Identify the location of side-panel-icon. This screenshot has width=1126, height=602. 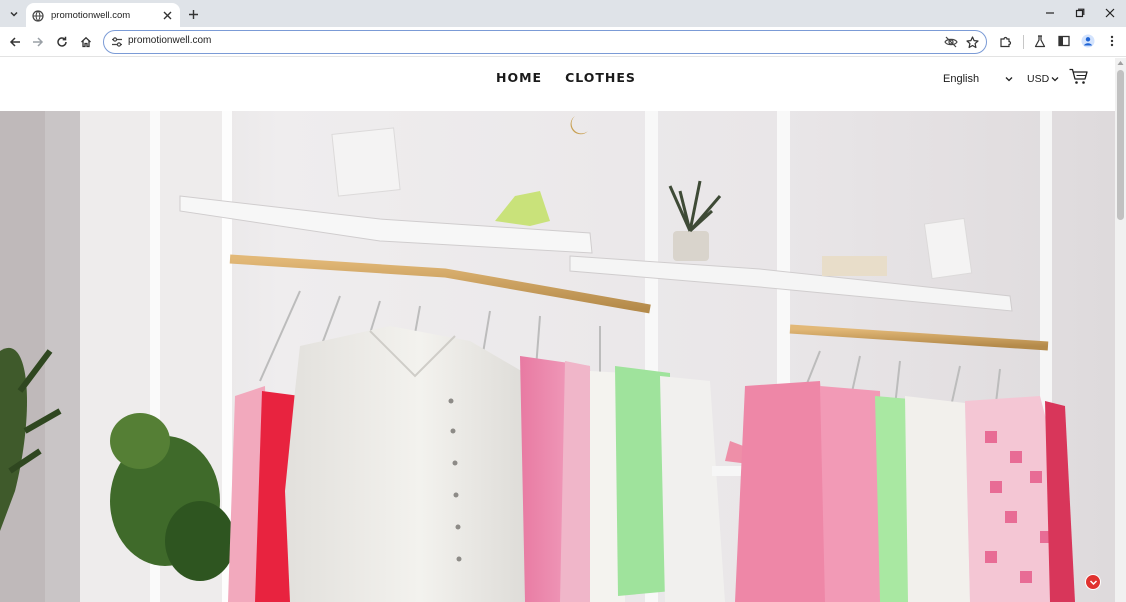
(1064, 41).